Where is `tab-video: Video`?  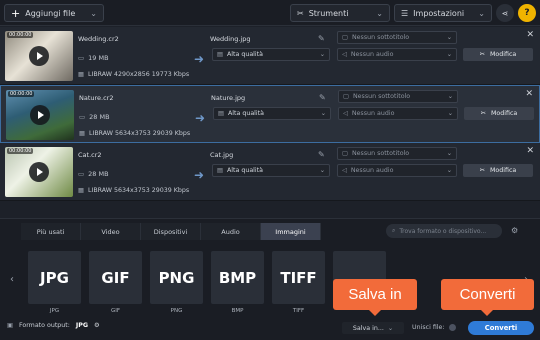
tab-video: Video is located at coordinates (111, 231).